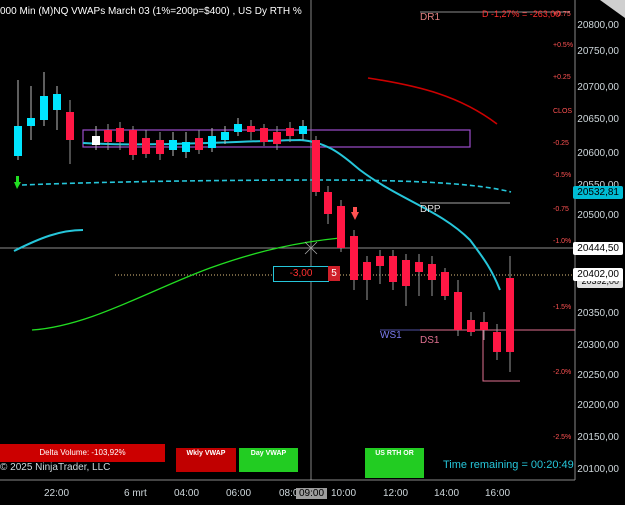 This screenshot has height=505, width=625. I want to click on order-price-box: -3,00, so click(301, 274).